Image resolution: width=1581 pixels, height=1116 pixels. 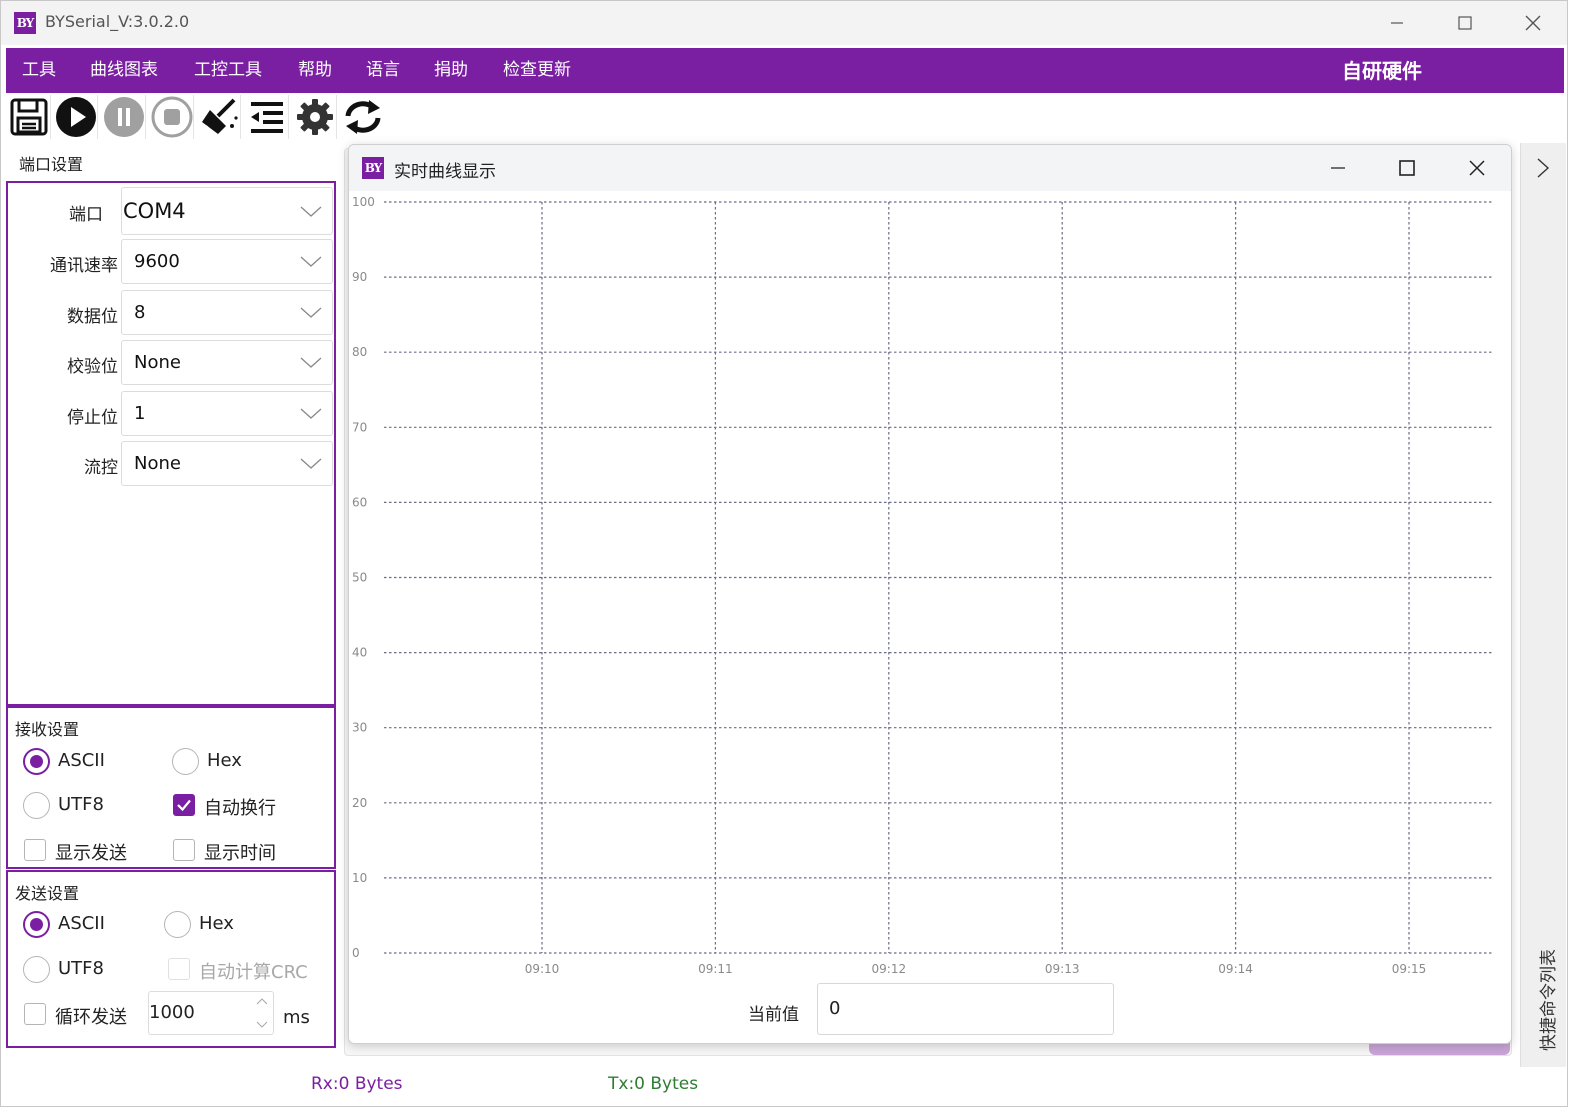 What do you see at coordinates (537, 70) in the screenshot?
I see `menu-check-update: 检查更新` at bounding box center [537, 70].